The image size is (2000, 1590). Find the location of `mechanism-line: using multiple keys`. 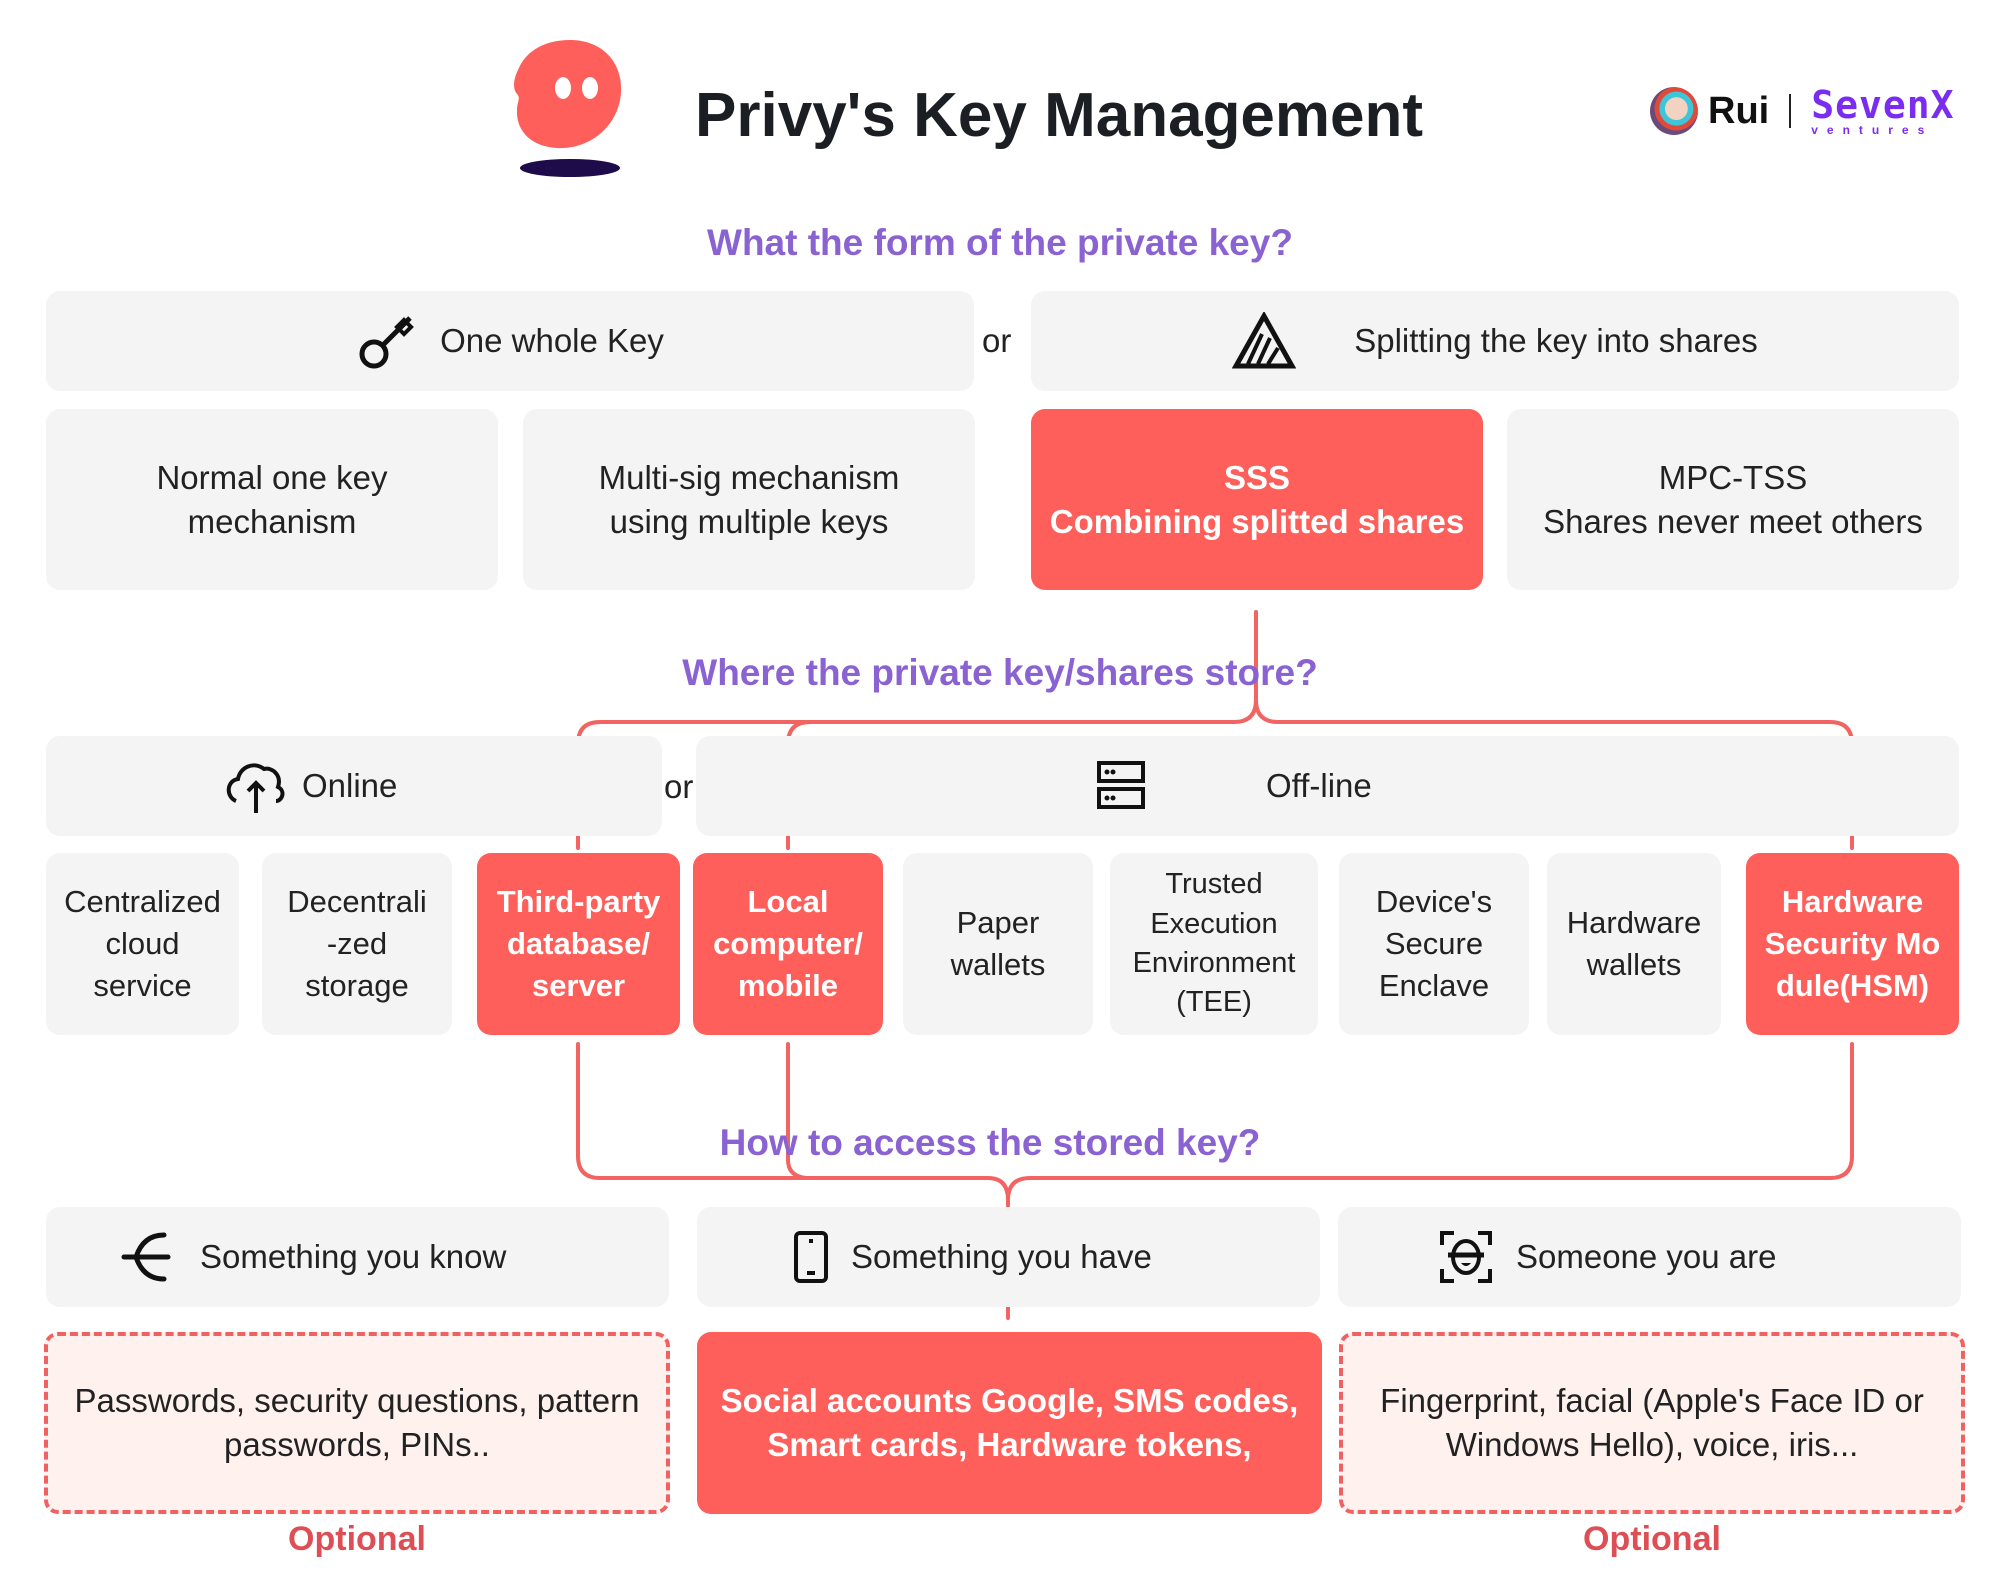

mechanism-line: using multiple keys is located at coordinates (749, 521).